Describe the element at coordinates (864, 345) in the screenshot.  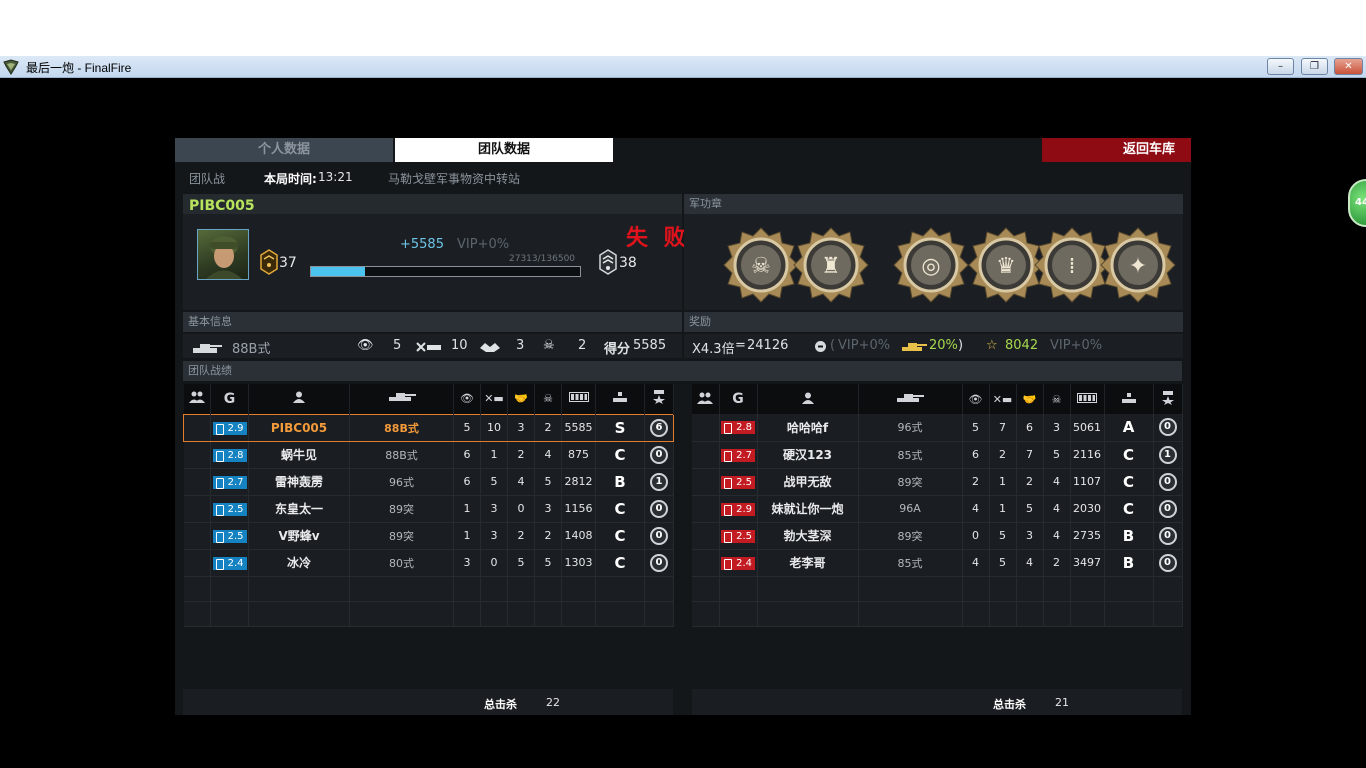
I see `reward-vip: VIP+0%` at that location.